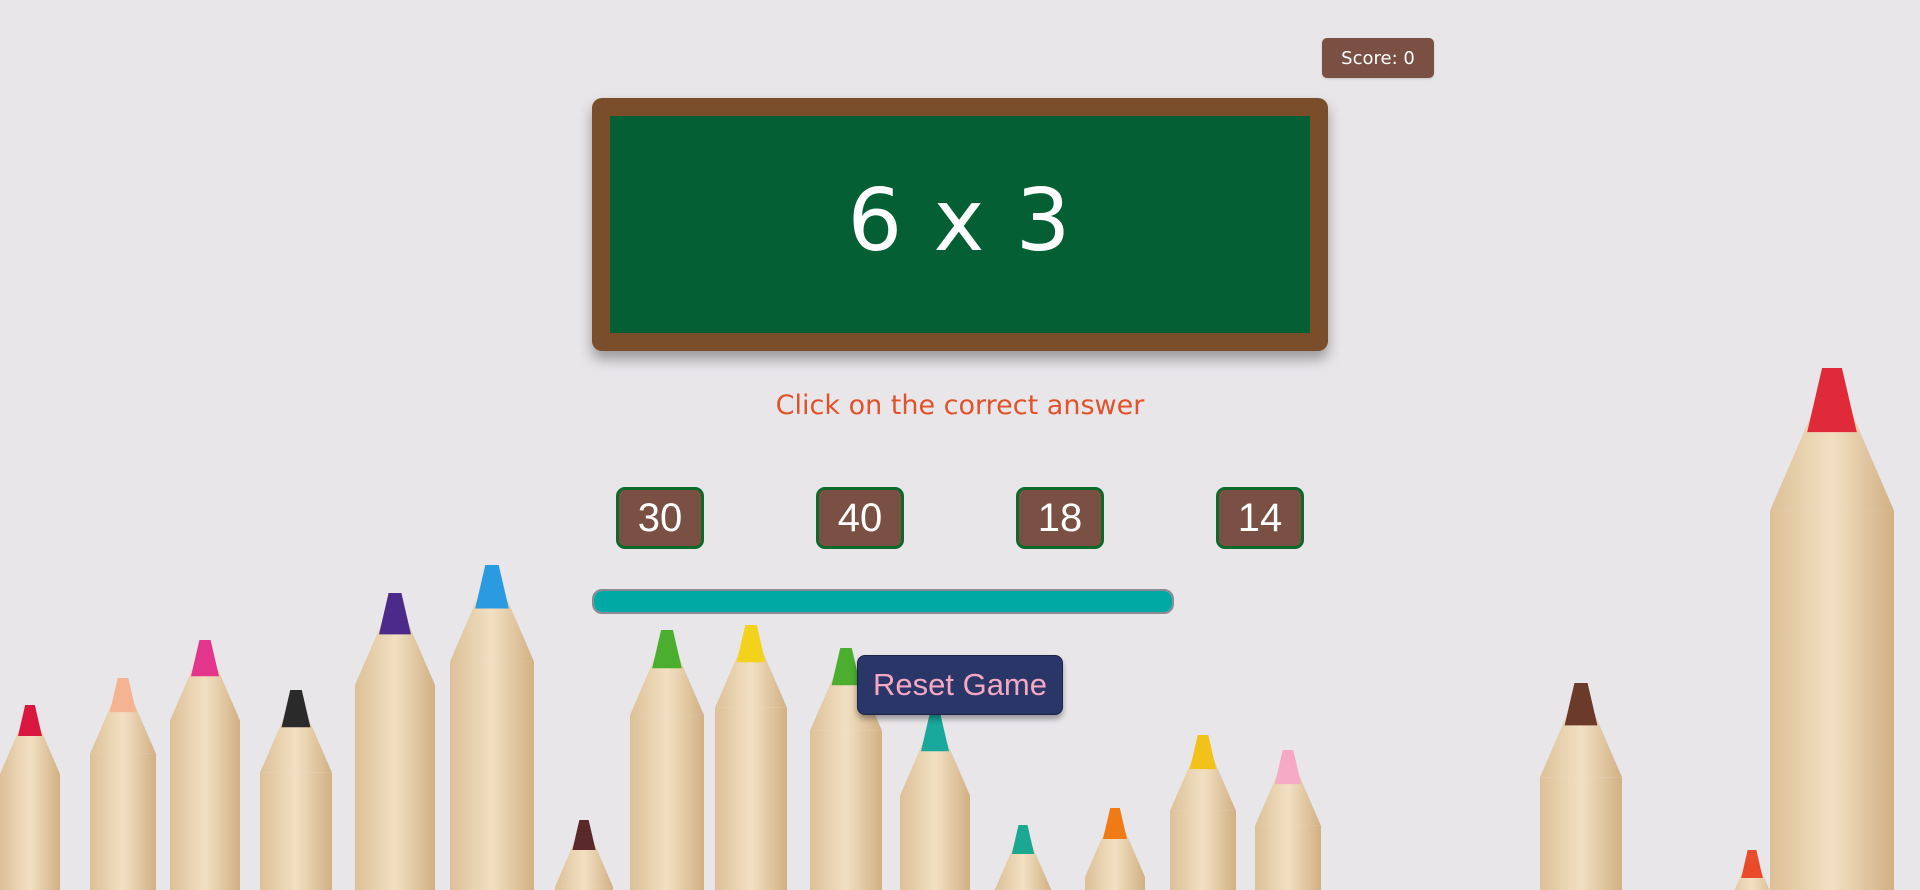 The height and width of the screenshot is (890, 1920). Describe the element at coordinates (860, 518) in the screenshot. I see `answer-option-2: 40` at that location.